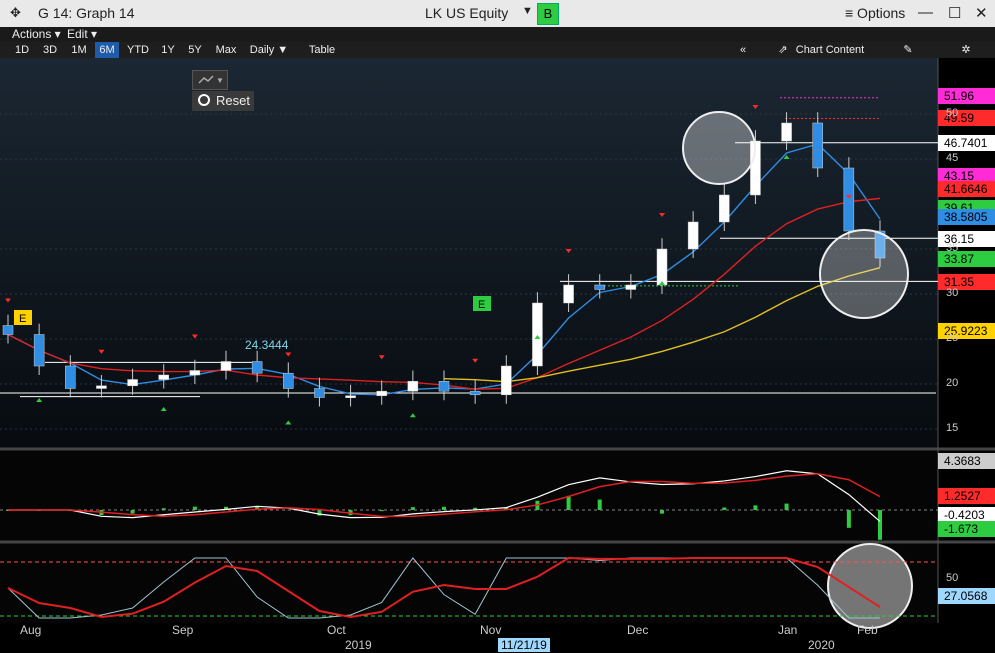  What do you see at coordinates (15, 13) in the screenshot?
I see `move-icon: ✥` at bounding box center [15, 13].